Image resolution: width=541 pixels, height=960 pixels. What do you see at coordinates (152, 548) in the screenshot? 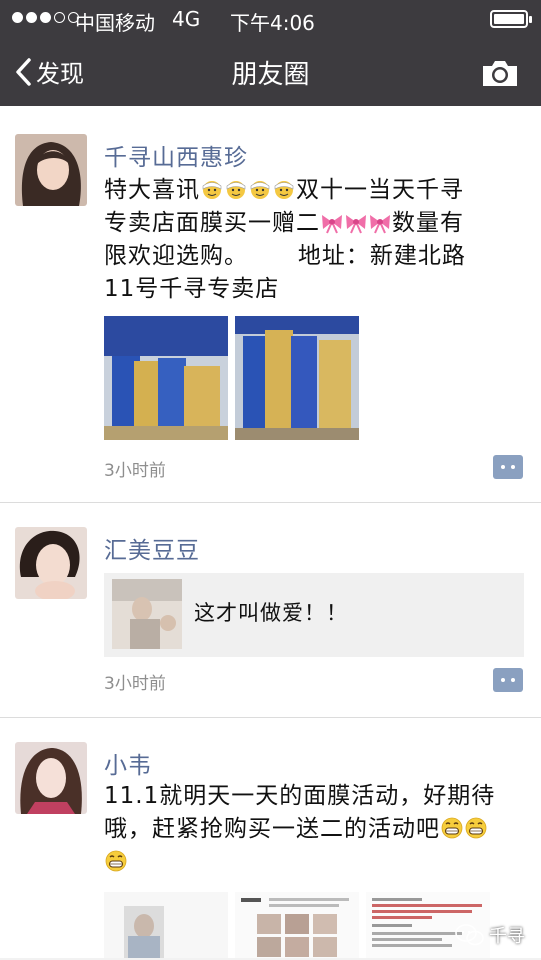
I see `author-name: 汇美豆豆` at bounding box center [152, 548].